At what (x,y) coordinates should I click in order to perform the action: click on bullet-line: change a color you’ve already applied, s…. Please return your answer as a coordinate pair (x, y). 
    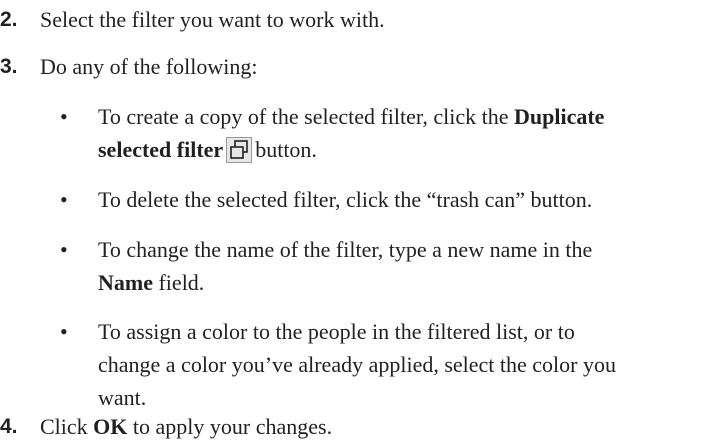
    Looking at the image, I should click on (357, 364).